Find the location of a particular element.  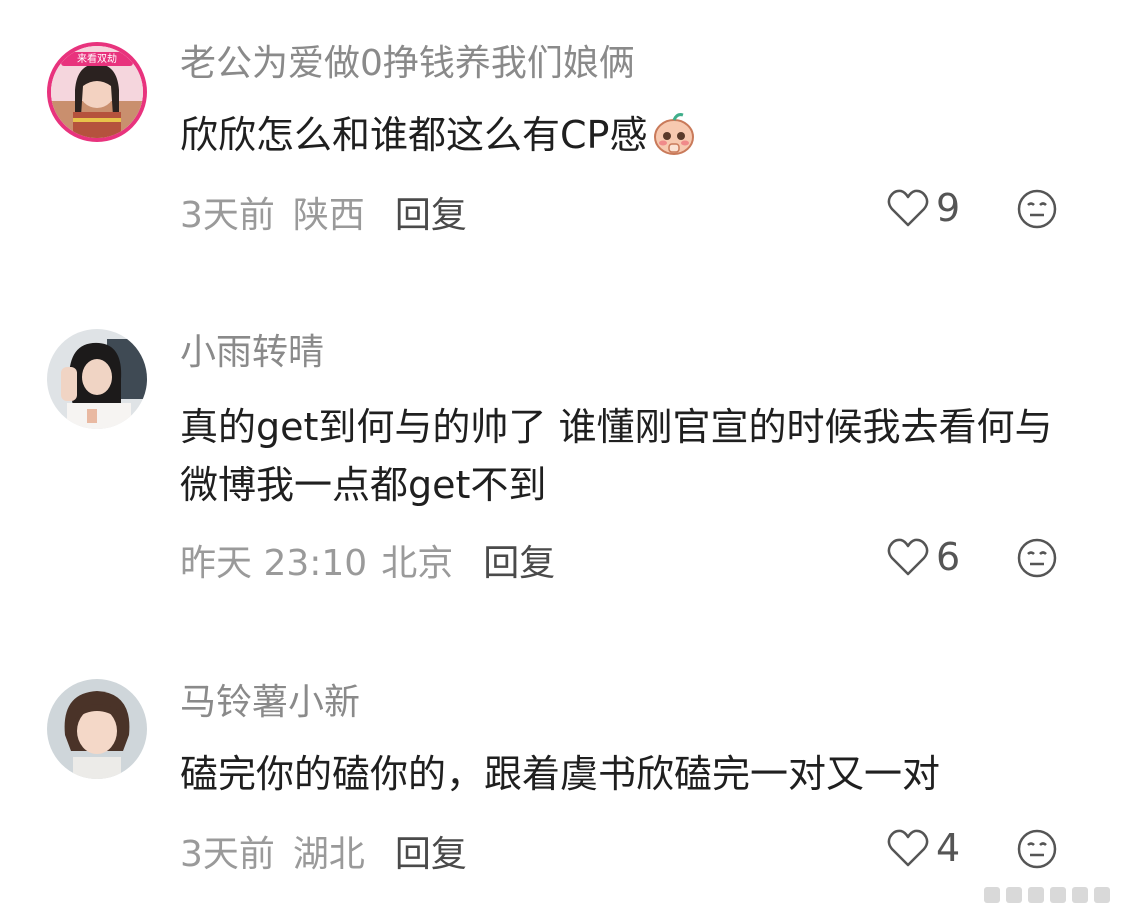

comment-location: 陕西 is located at coordinates (328, 215).